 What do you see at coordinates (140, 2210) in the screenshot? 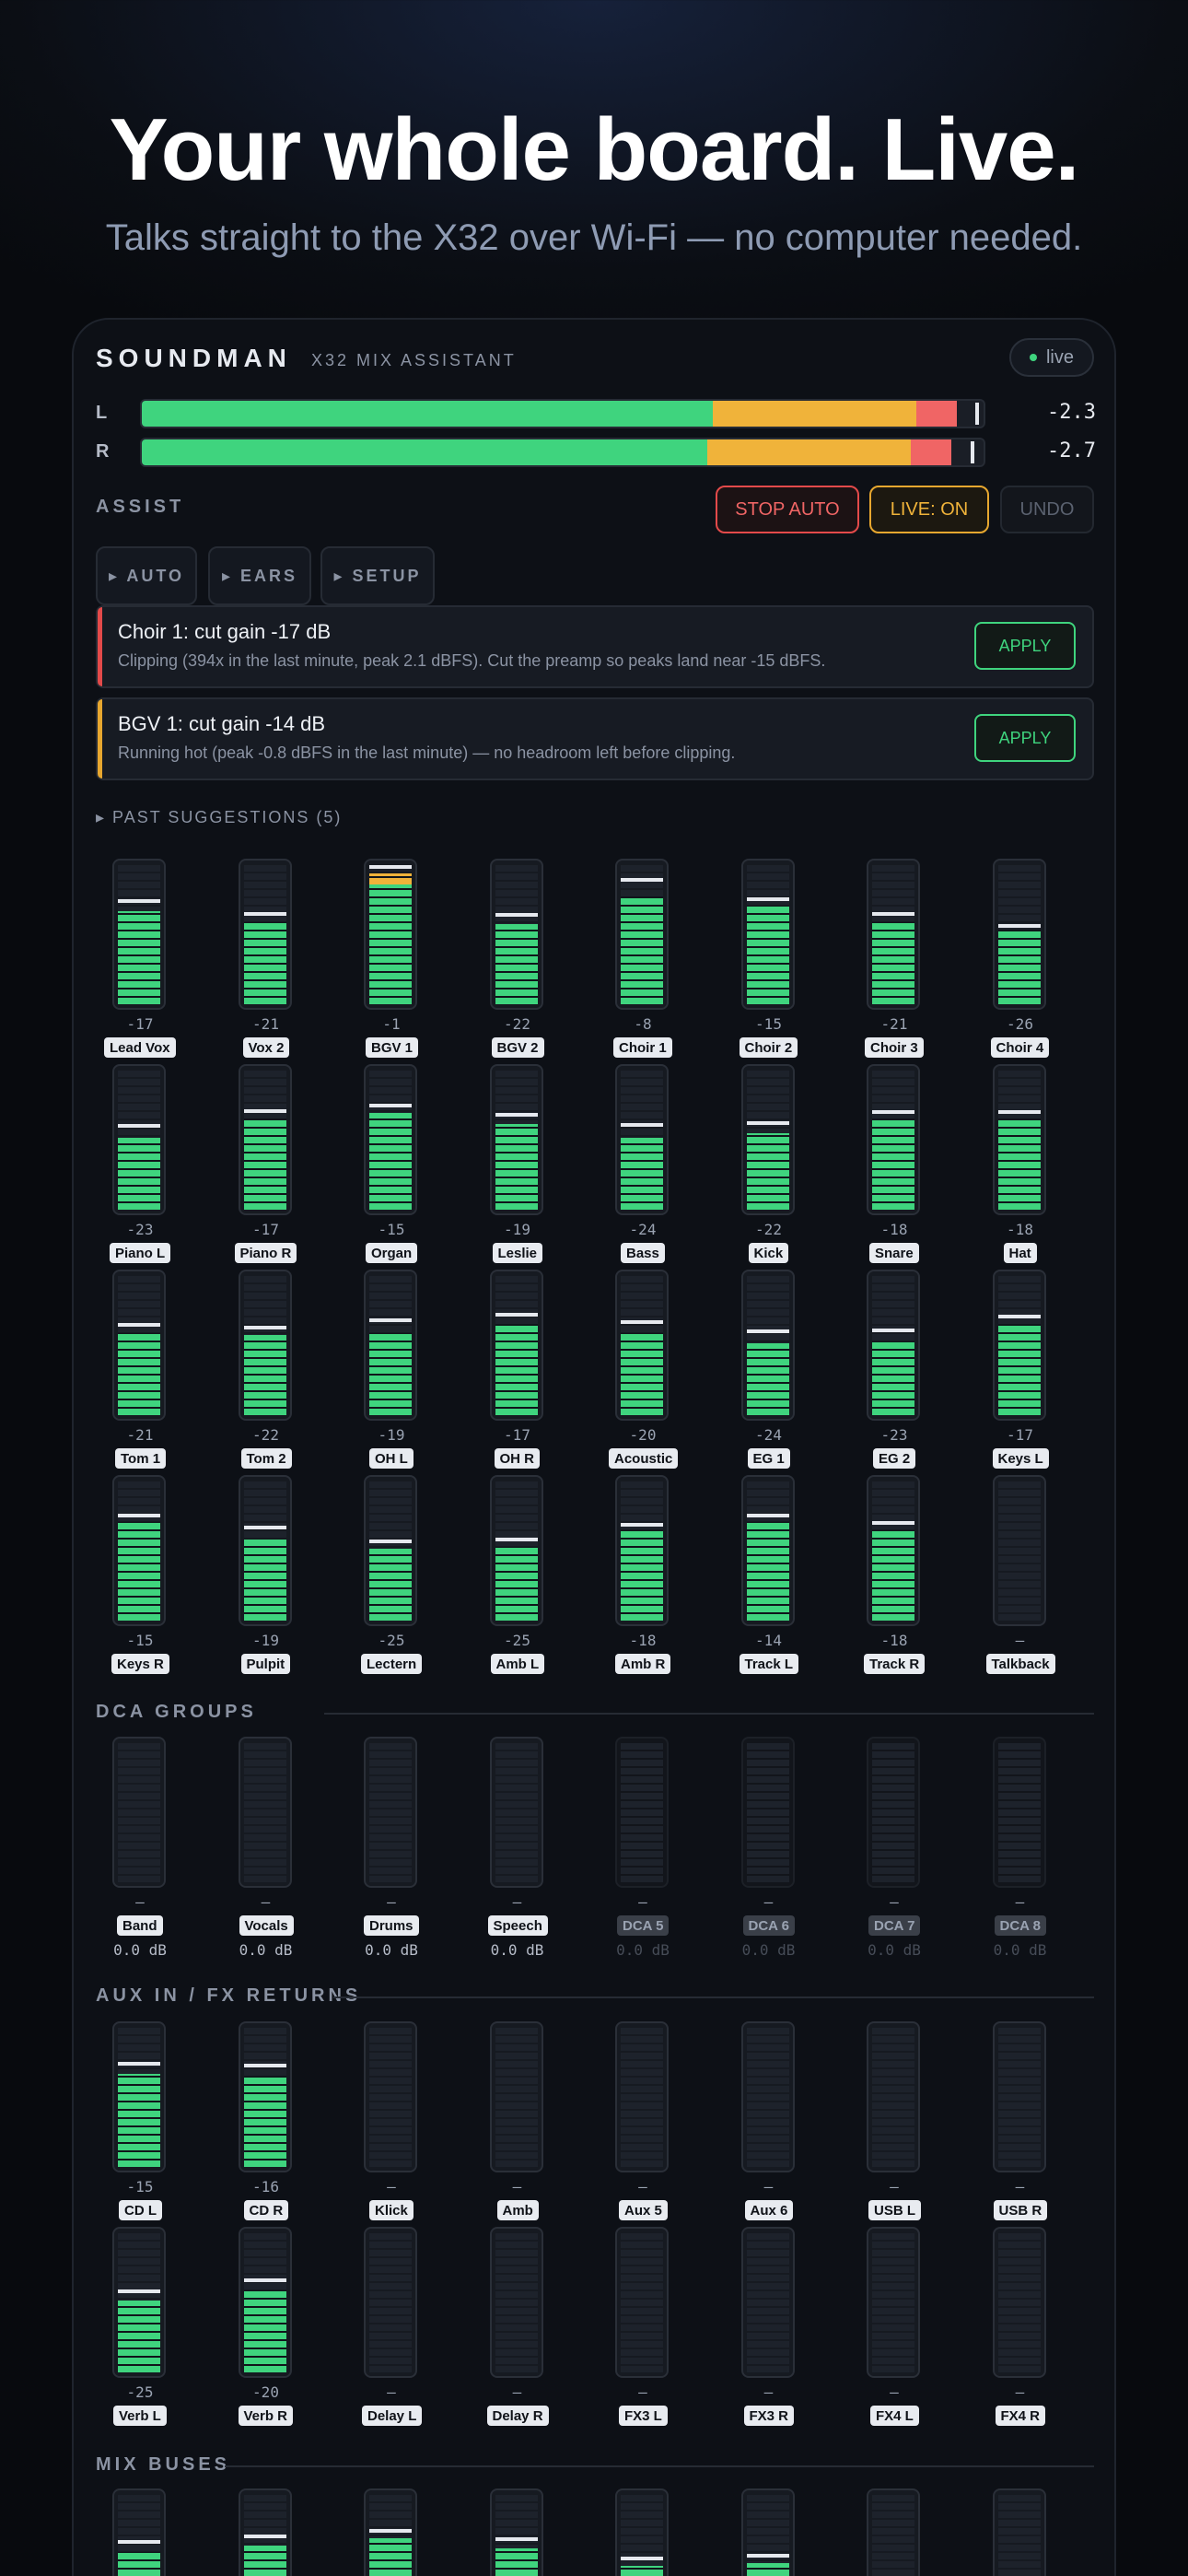
I see `channel-name-label: CD L` at bounding box center [140, 2210].